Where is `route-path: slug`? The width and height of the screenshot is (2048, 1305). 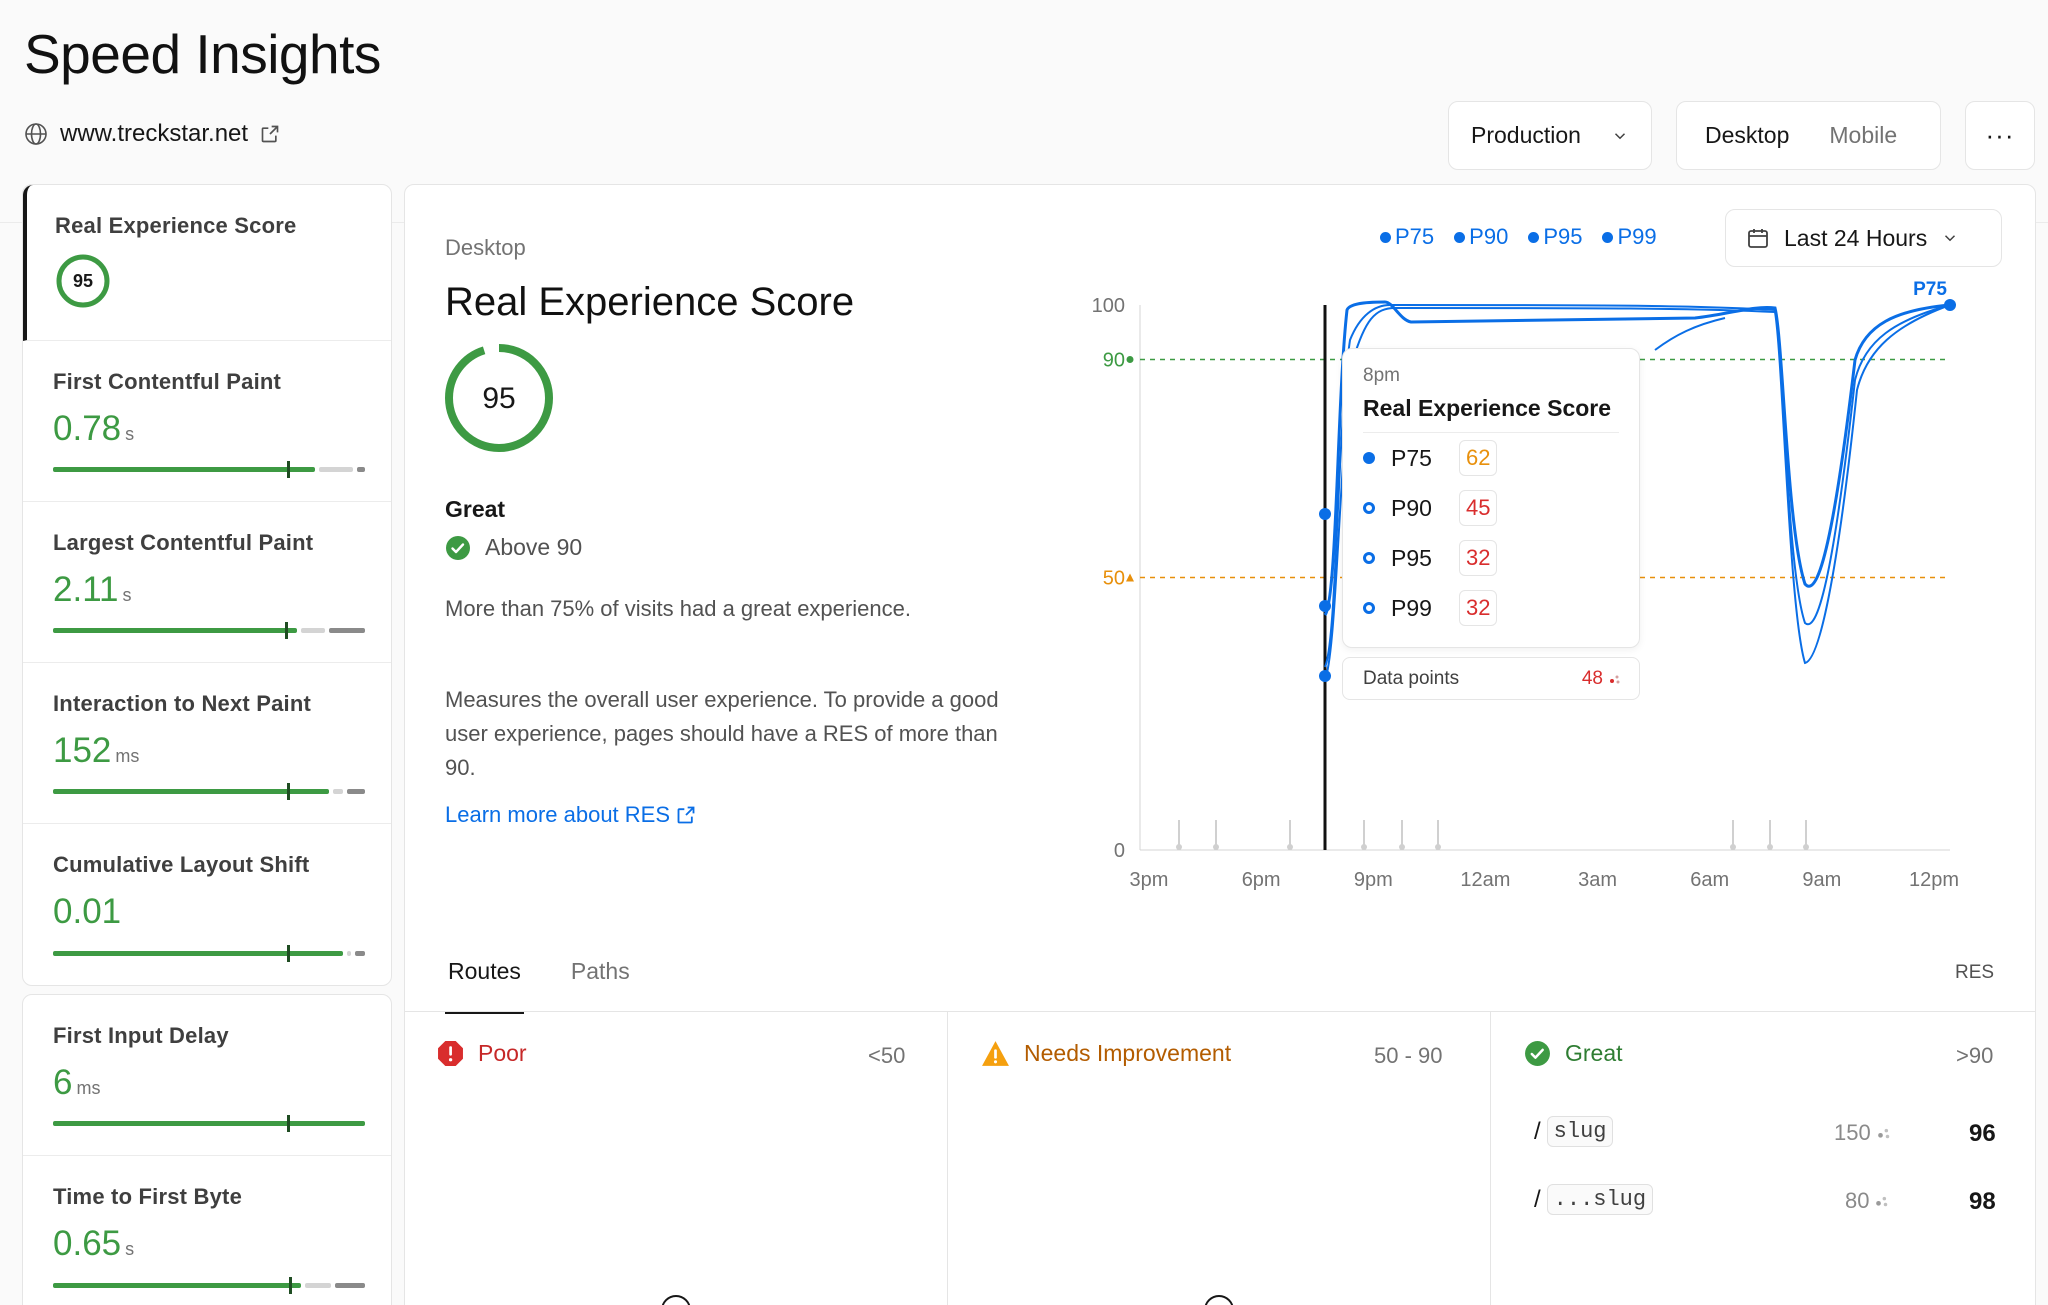 route-path: slug is located at coordinates (1580, 1131).